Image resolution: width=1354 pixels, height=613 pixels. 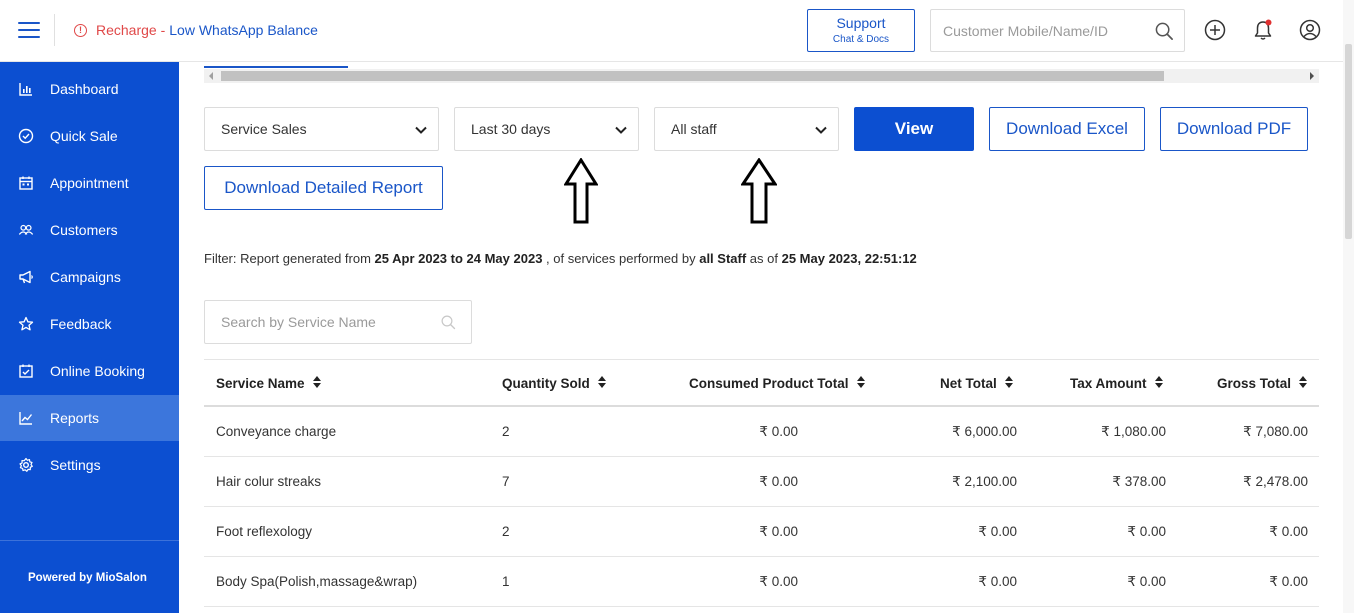 I want to click on column-label: Quantity Sold, so click(x=546, y=383).